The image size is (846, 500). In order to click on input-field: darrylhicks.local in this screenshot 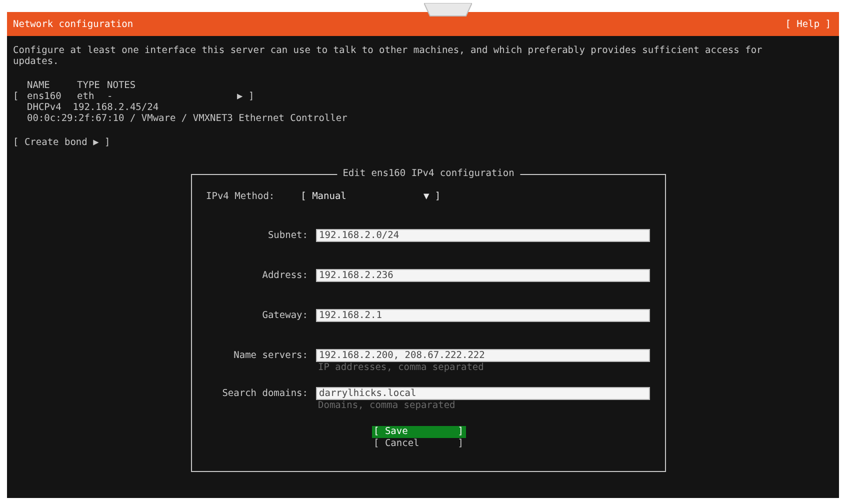, I will do `click(483, 393)`.